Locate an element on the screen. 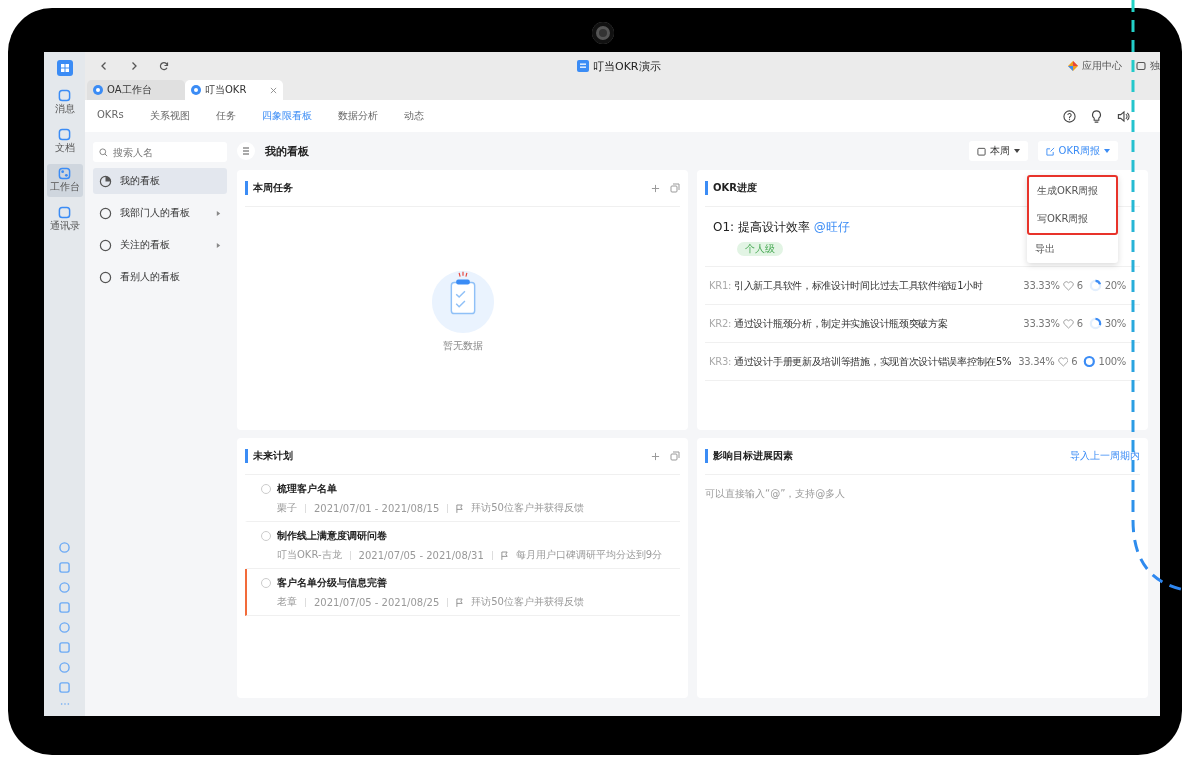 Image resolution: width=1193 pixels, height=759 pixels. close-icon is located at coordinates (273, 90).